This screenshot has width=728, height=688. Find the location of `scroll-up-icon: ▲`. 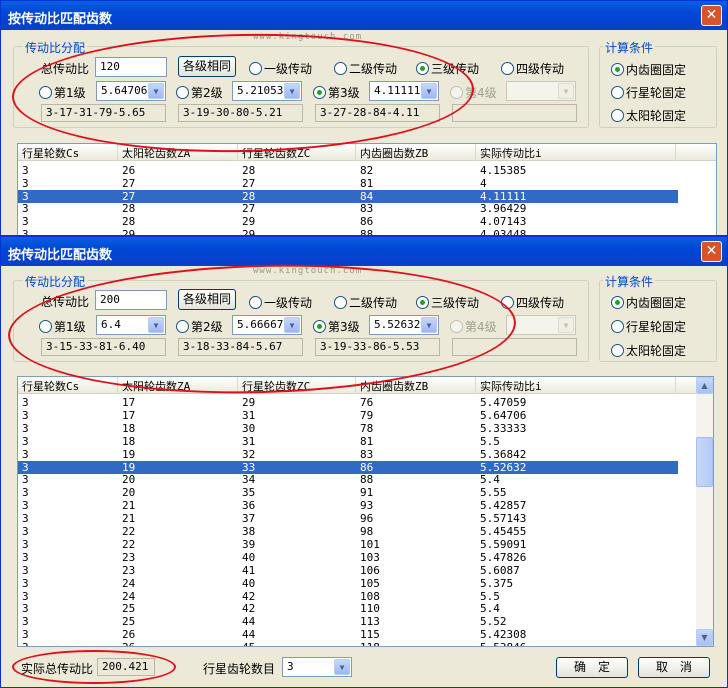

scroll-up-icon: ▲ is located at coordinates (704, 385).